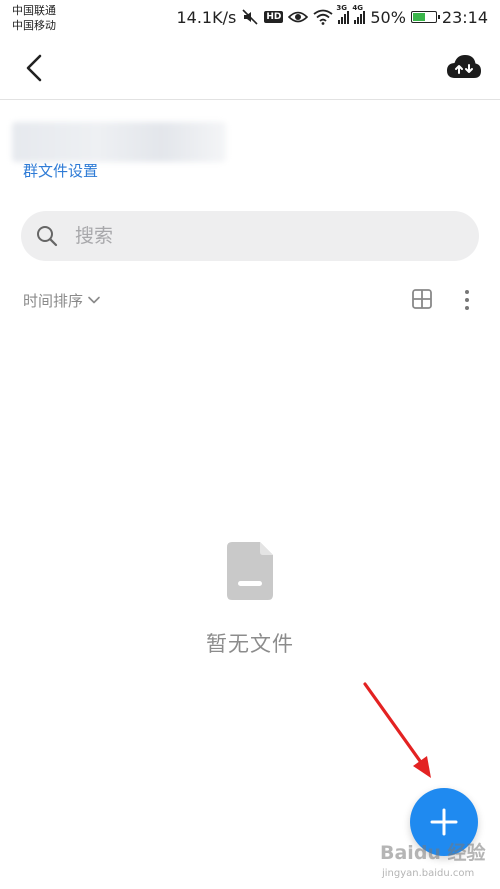 This screenshot has height=889, width=500. I want to click on cloud-upload-button, so click(464, 68).